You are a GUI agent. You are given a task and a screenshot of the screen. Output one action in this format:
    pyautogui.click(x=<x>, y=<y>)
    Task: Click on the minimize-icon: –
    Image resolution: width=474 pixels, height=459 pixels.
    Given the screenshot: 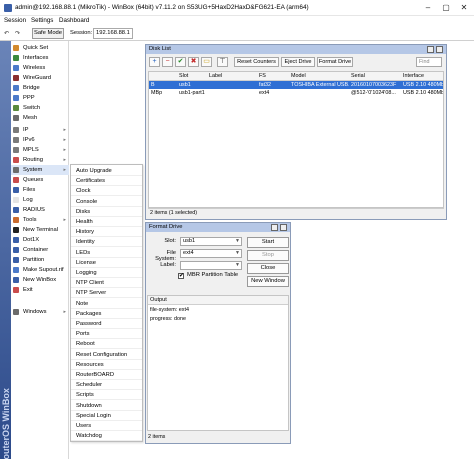 What is the action you would take?
    pyautogui.click(x=428, y=8)
    